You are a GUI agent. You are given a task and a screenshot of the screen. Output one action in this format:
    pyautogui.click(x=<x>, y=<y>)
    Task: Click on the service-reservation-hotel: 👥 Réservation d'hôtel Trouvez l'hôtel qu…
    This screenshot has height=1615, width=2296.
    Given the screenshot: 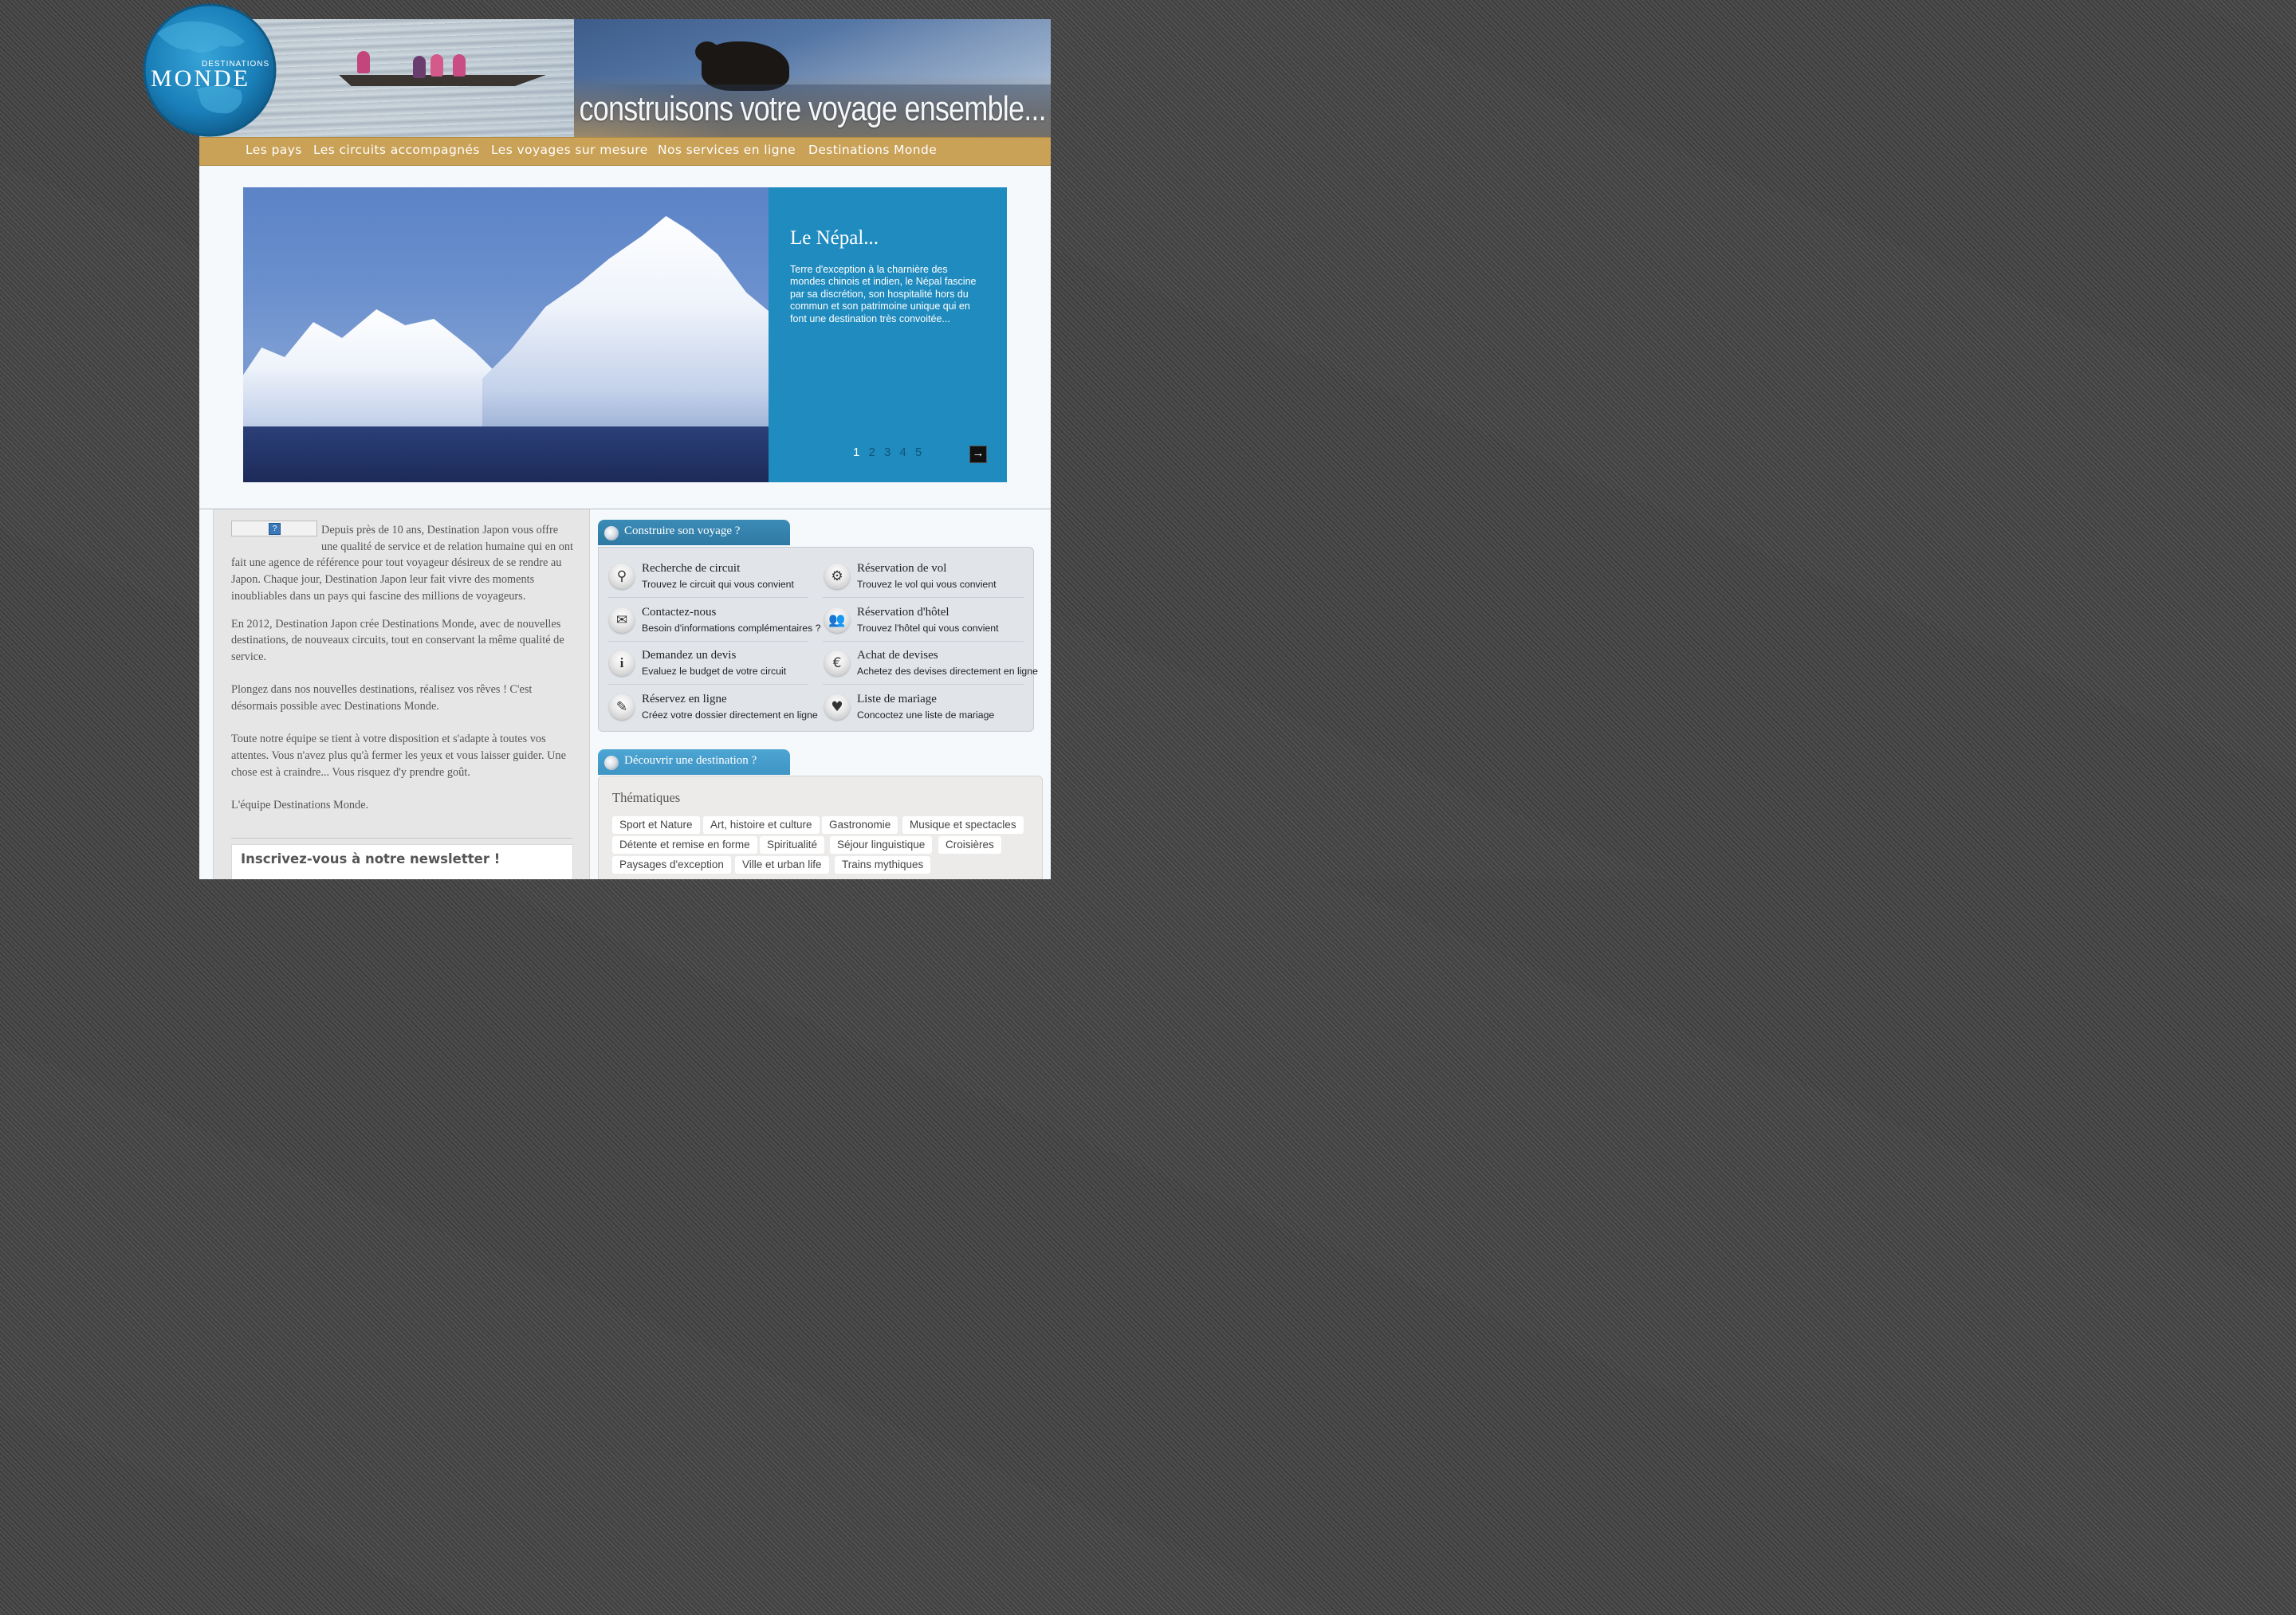 What is the action you would take?
    pyautogui.click(x=921, y=620)
    